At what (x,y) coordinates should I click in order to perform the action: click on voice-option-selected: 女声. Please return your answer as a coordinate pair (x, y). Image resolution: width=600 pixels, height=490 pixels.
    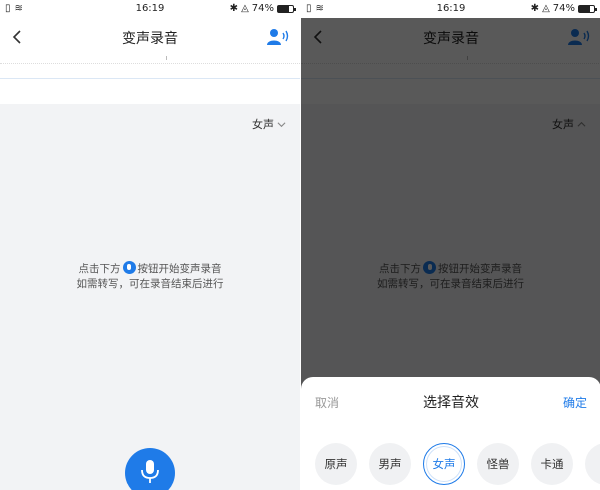
    Looking at the image, I should click on (444, 464).